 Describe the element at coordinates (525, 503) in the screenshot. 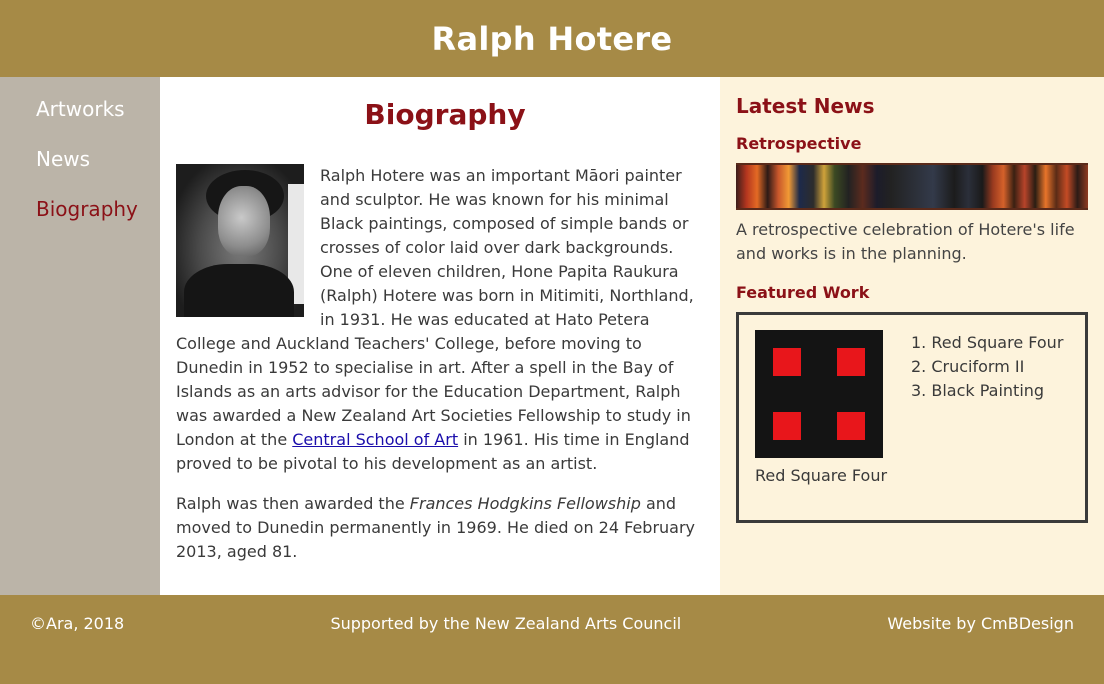

I see `fellowship-name: Frances Hodgkins Fellowship` at that location.